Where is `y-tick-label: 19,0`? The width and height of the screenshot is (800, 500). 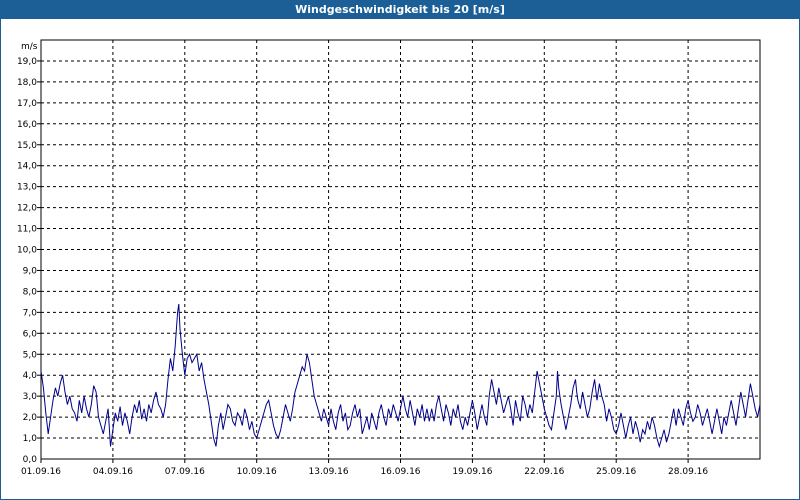 y-tick-label: 19,0 is located at coordinates (27, 62).